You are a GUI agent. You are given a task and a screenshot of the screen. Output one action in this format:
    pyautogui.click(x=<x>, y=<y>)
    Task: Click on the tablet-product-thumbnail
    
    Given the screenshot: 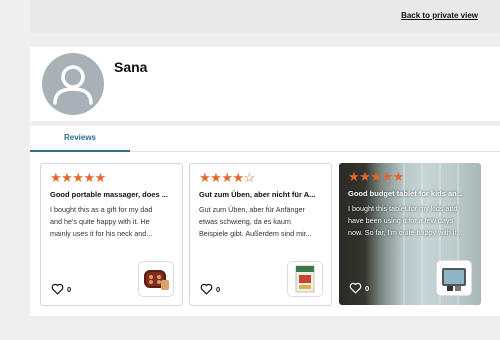 What is the action you would take?
    pyautogui.click(x=454, y=278)
    